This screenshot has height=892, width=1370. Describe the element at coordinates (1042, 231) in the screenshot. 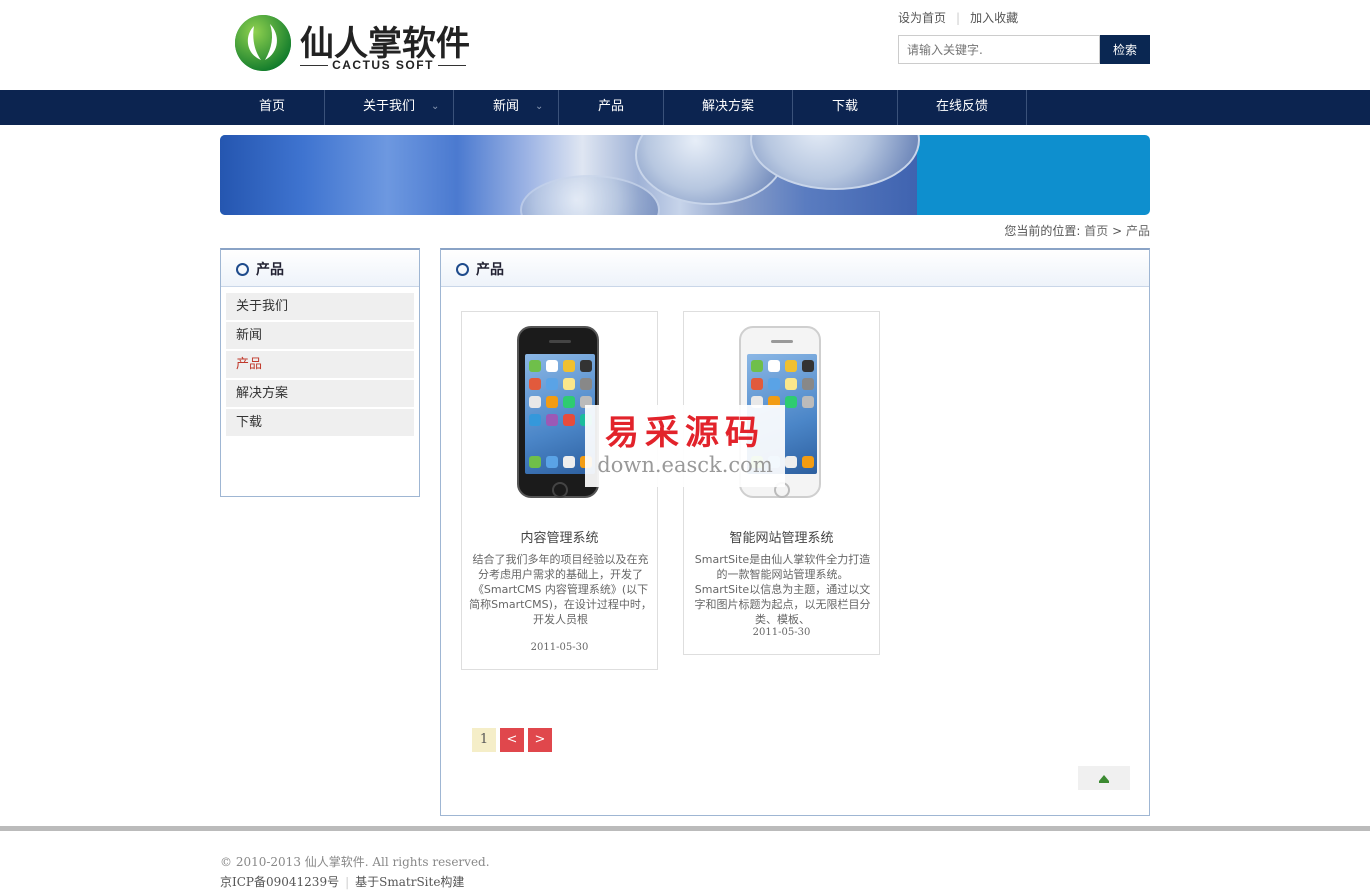

I see `breadcrumb-prefix: 您当前的位置:` at that location.